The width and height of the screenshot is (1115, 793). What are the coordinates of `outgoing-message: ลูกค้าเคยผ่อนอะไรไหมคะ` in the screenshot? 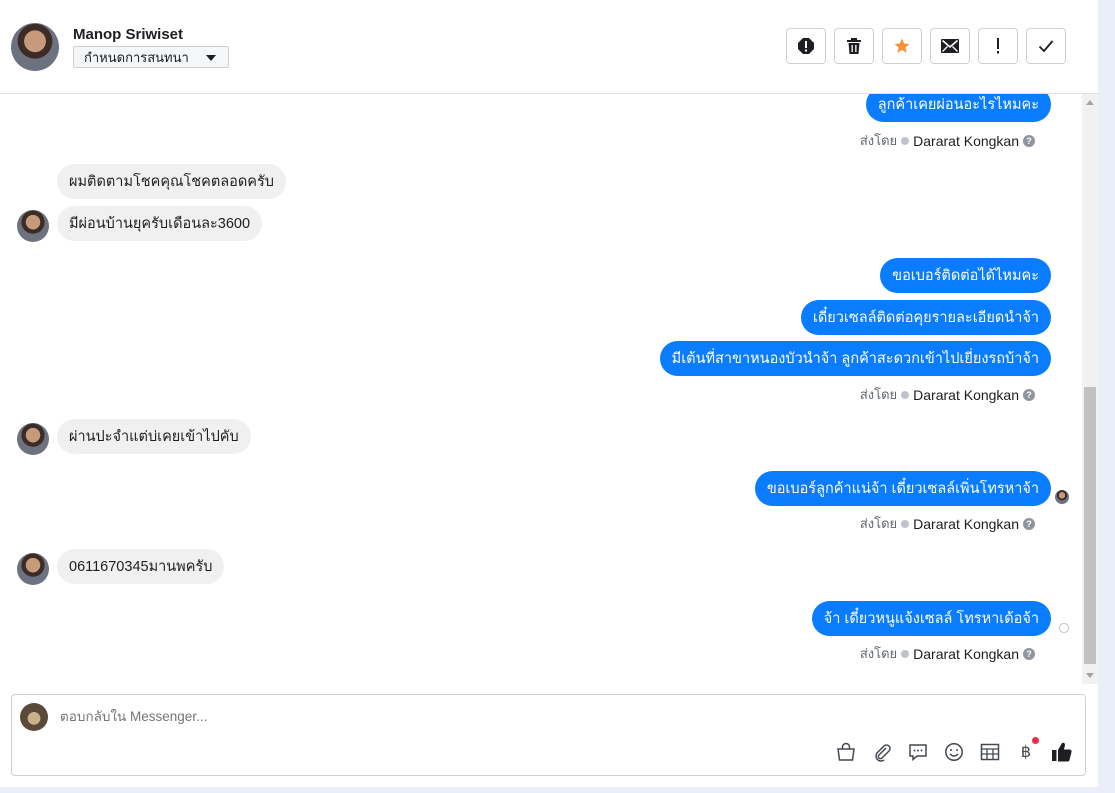 It's located at (958, 108).